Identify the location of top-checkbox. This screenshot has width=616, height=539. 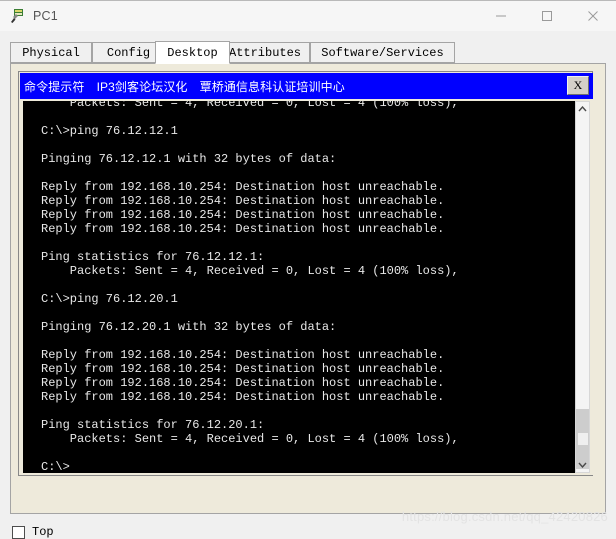
(18, 532).